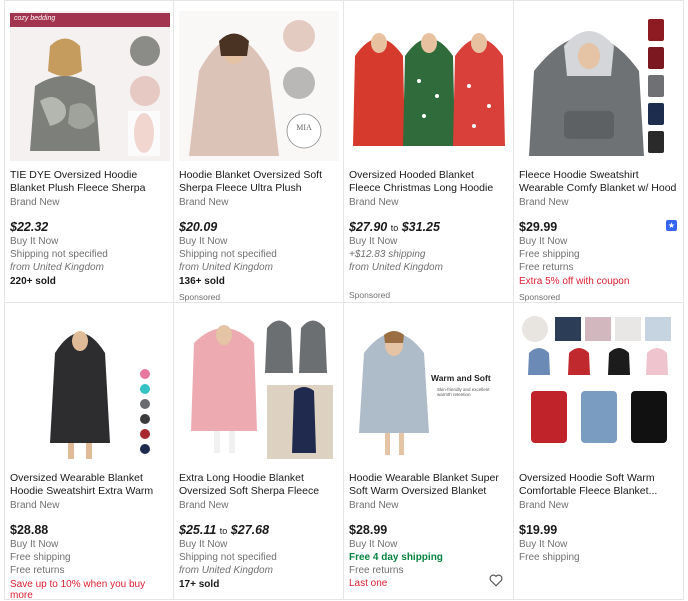 The width and height of the screenshot is (688, 601). I want to click on price: $28.88, so click(89, 530).